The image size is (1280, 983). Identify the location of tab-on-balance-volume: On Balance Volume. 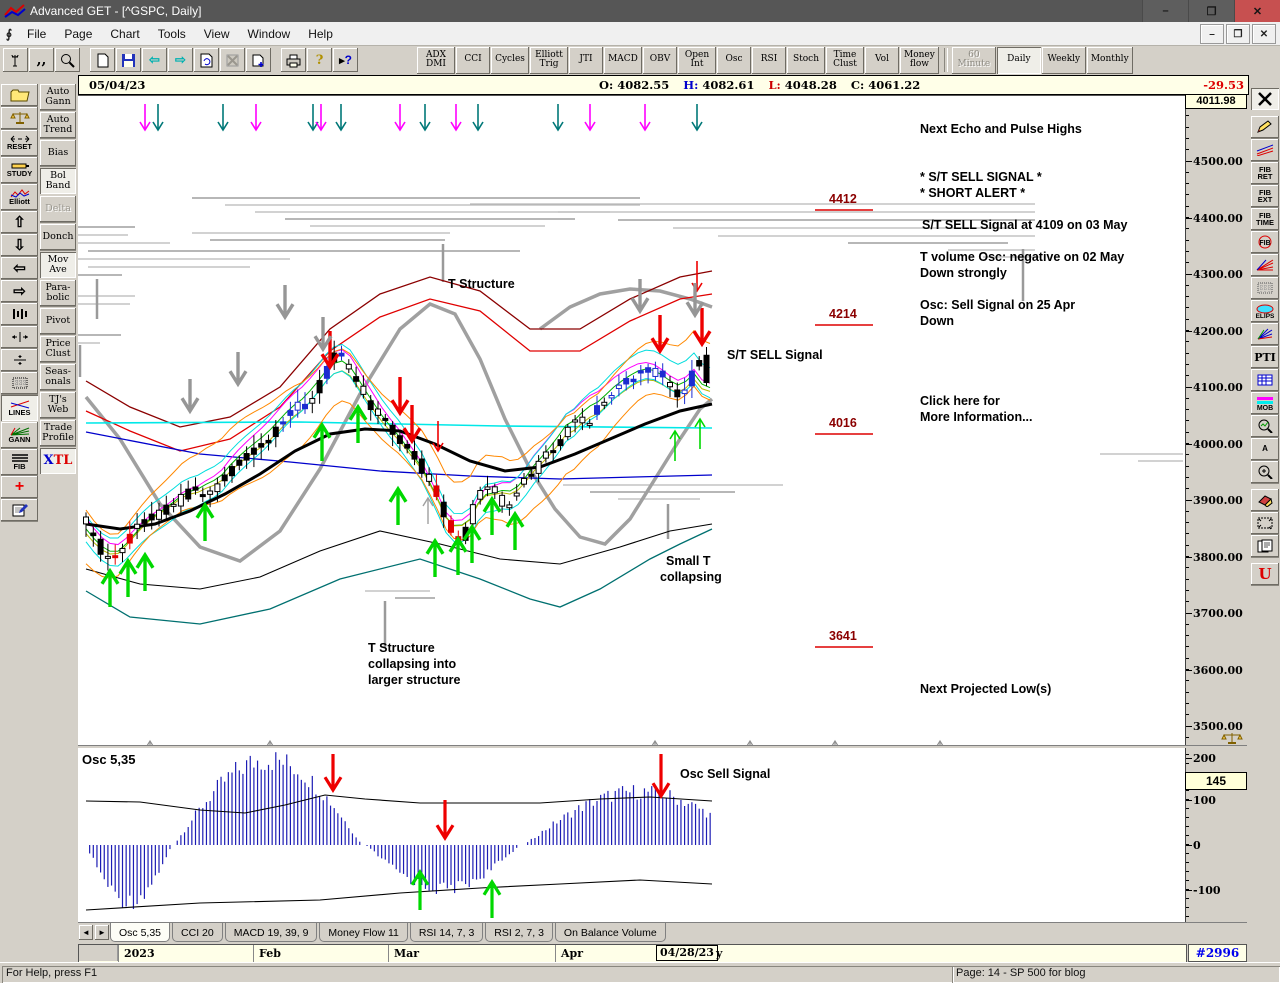
(610, 932).